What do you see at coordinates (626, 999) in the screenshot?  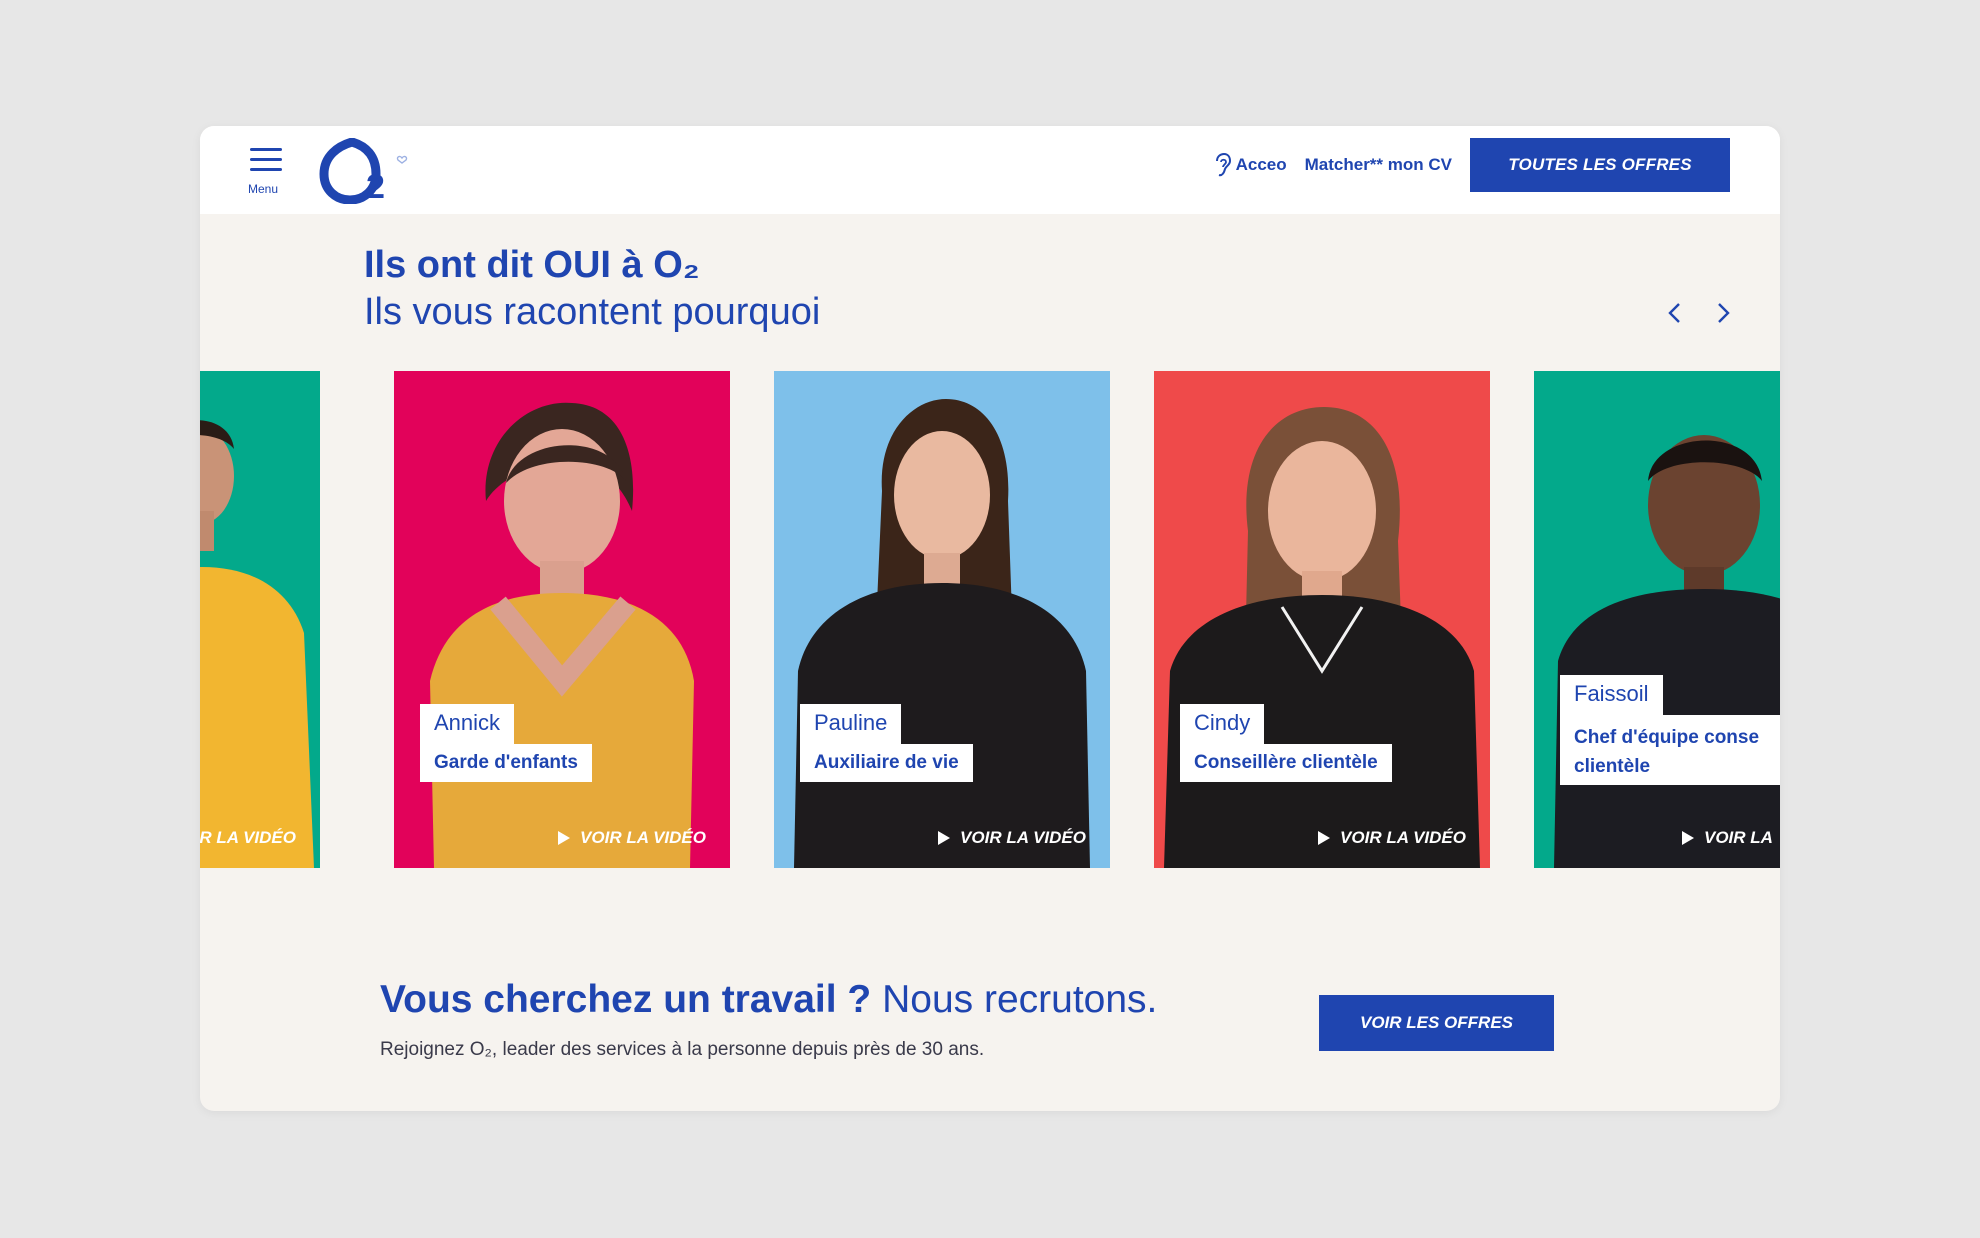 I see `recruiting-headline-bold: Vous cherchez un travail ?` at bounding box center [626, 999].